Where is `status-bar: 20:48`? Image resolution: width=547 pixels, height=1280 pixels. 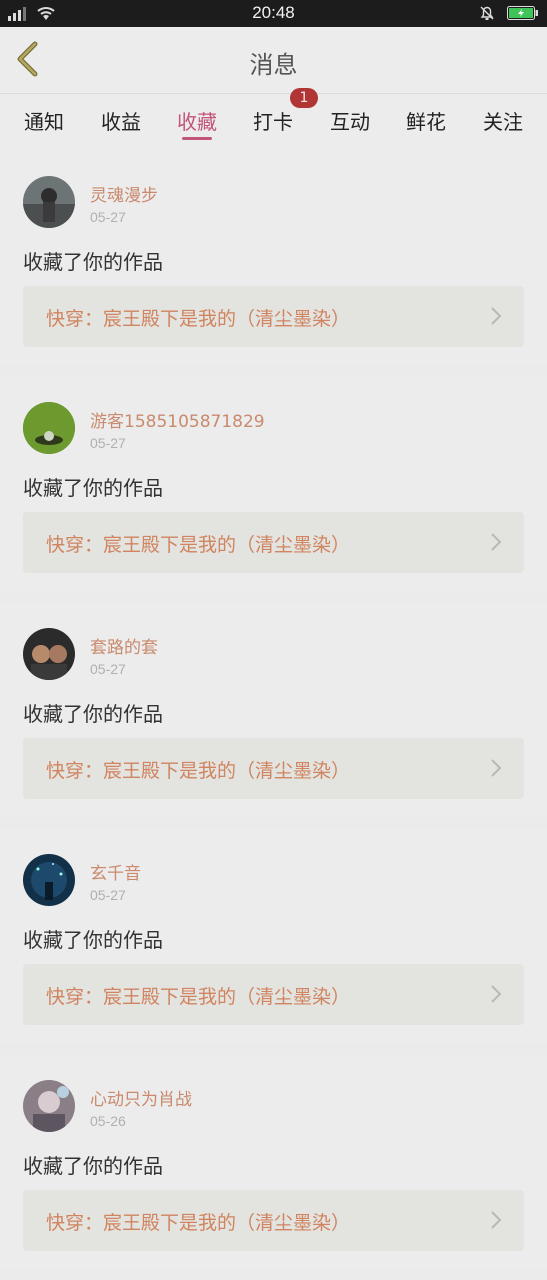 status-bar: 20:48 is located at coordinates (273, 13).